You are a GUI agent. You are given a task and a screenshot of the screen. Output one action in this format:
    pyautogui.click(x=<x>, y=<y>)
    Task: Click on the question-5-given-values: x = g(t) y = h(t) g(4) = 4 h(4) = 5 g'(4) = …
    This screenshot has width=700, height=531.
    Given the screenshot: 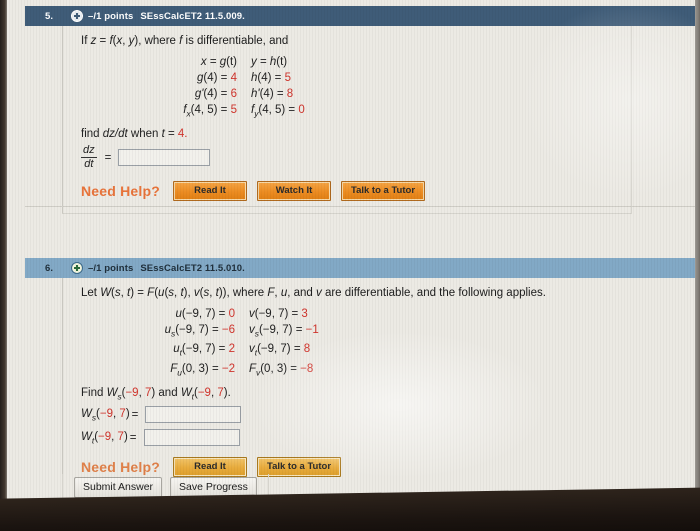 What is the action you would take?
    pyautogui.click(x=356, y=87)
    